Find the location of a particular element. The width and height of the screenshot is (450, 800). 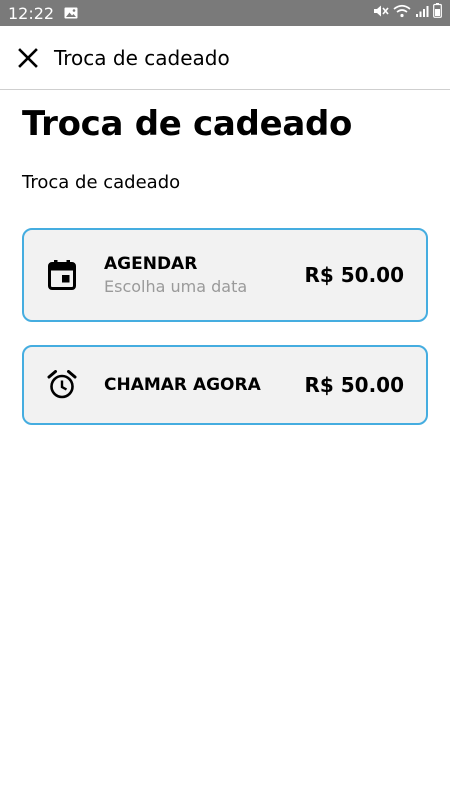

schedule-option-price: R$ 50.00 is located at coordinates (354, 275).